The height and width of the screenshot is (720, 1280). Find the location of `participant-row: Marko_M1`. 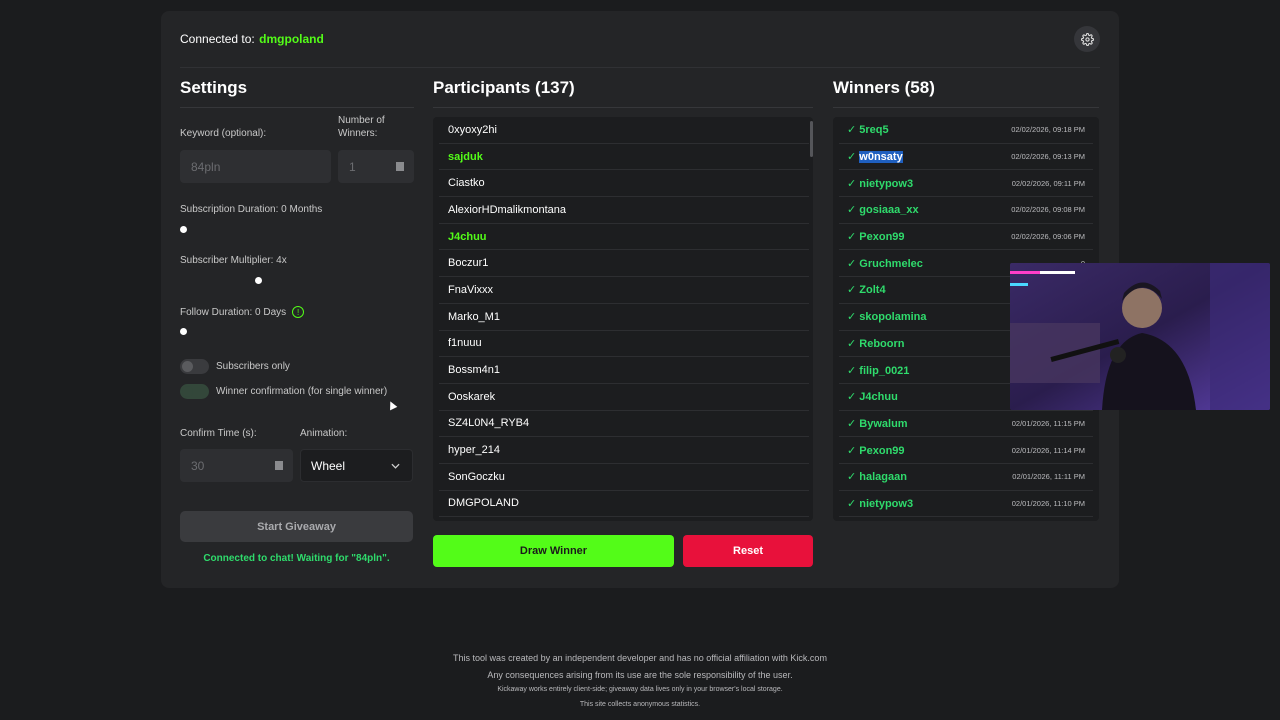

participant-row: Marko_M1 is located at coordinates (624, 317).